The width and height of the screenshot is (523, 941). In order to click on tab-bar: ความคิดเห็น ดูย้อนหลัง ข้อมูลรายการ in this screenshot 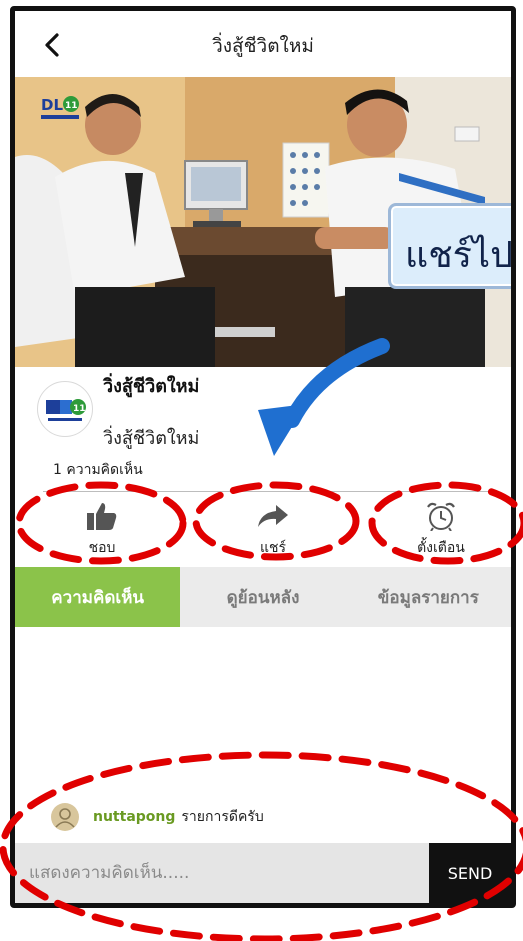, I will do `click(263, 597)`.